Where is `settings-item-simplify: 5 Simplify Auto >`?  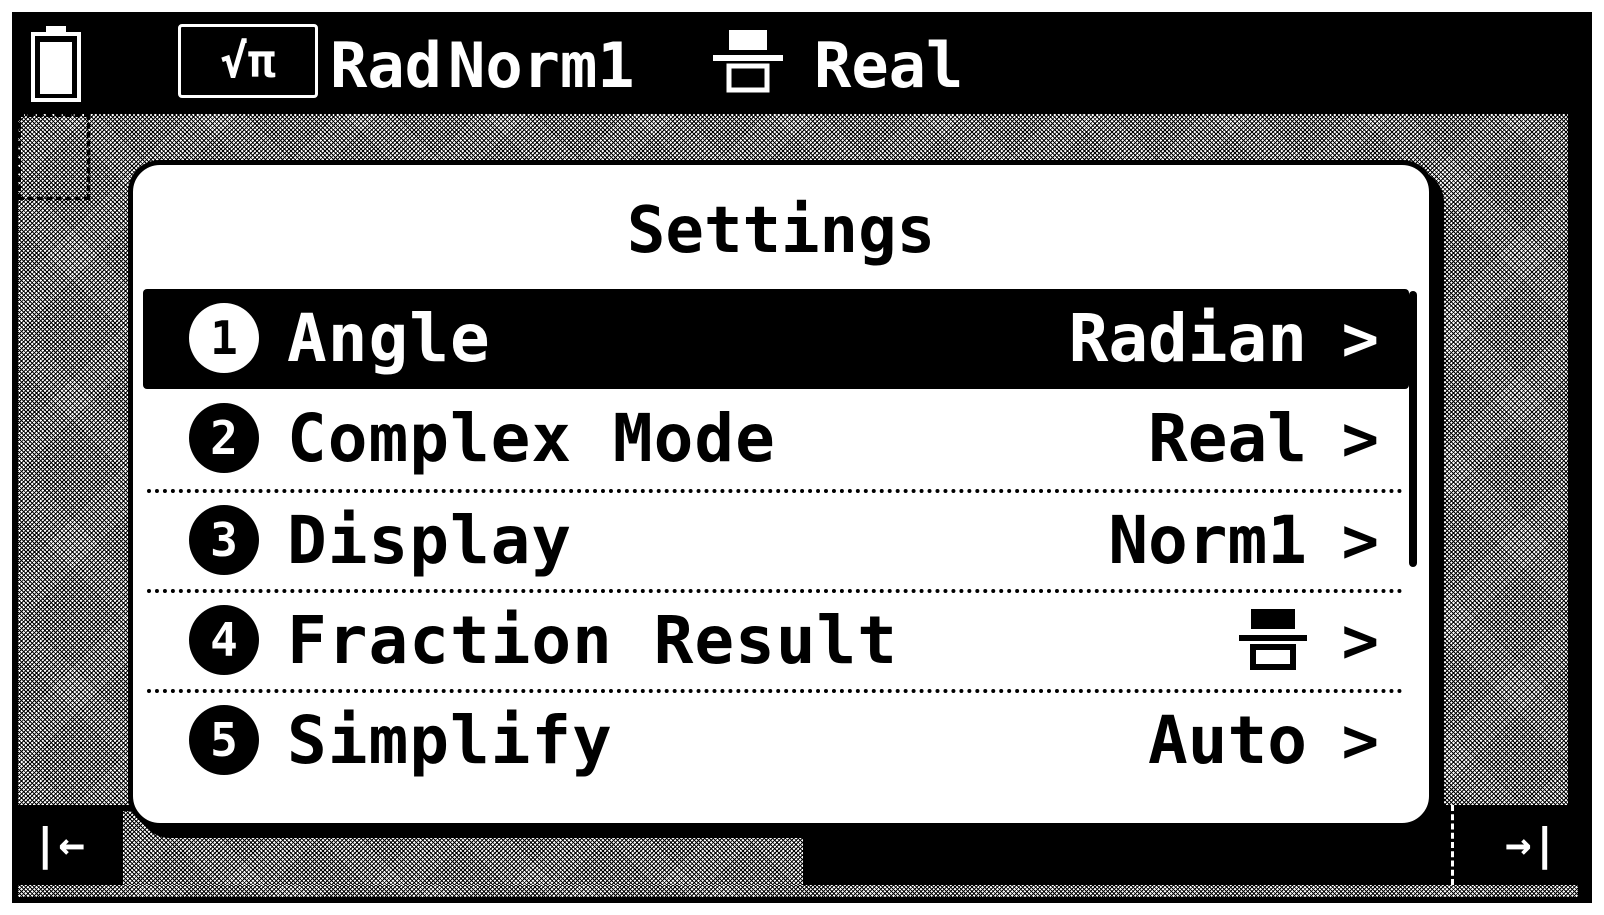 settings-item-simplify: 5 Simplify Auto > is located at coordinates (776, 741).